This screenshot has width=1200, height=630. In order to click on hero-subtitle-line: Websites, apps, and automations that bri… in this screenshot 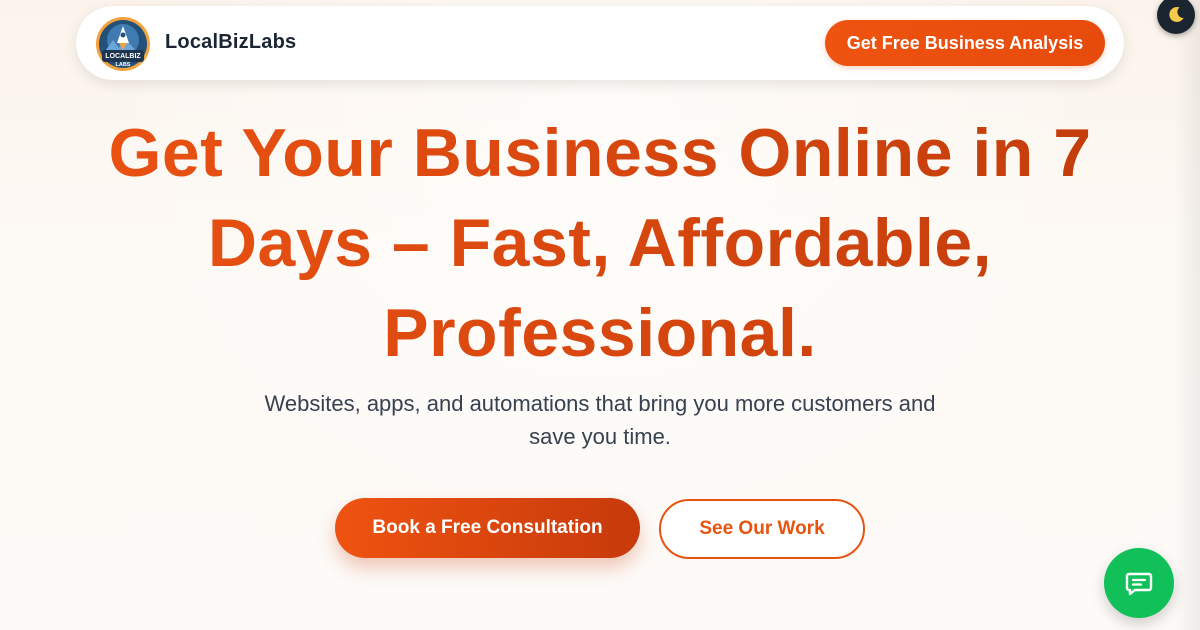, I will do `click(600, 403)`.